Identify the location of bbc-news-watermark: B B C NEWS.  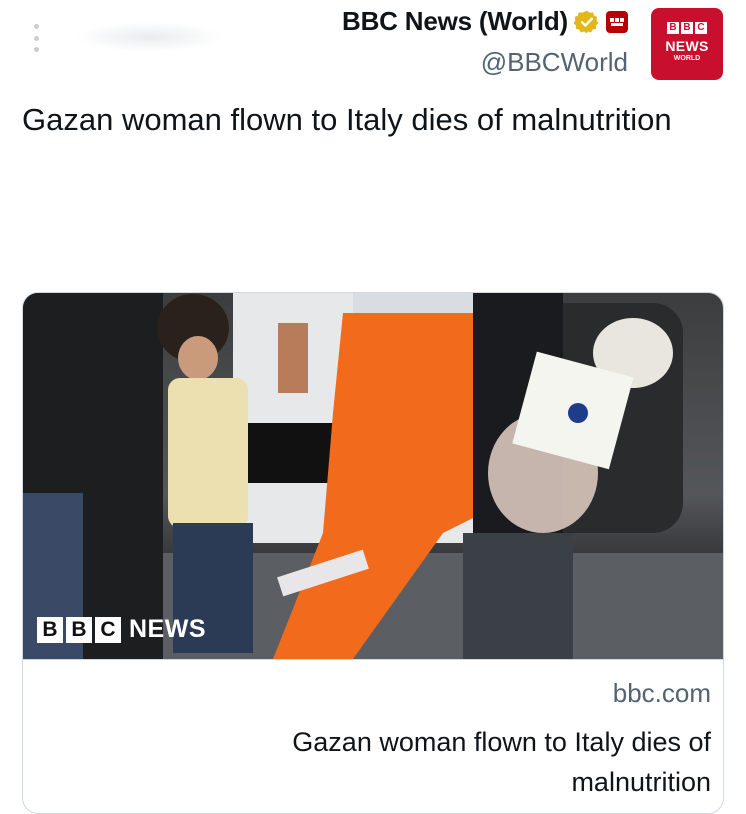
(121, 629).